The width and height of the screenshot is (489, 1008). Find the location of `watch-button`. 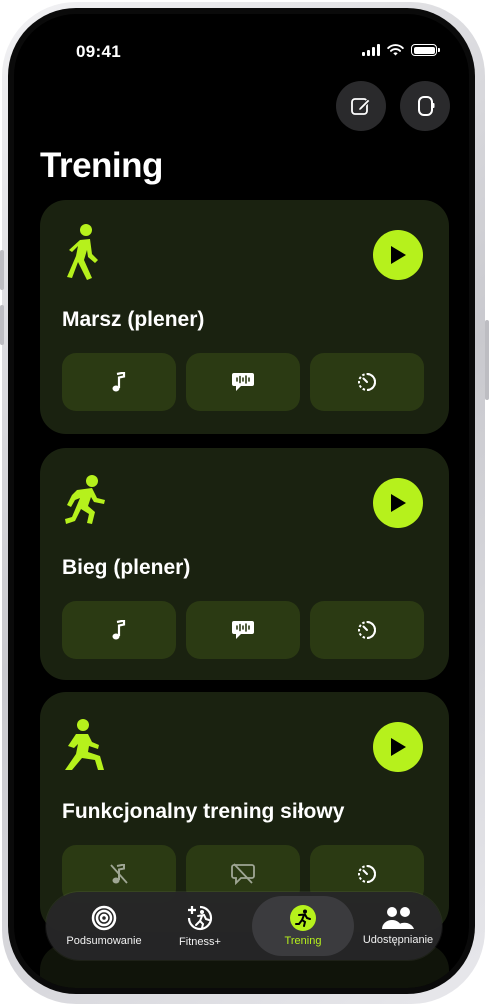

watch-button is located at coordinates (425, 106).